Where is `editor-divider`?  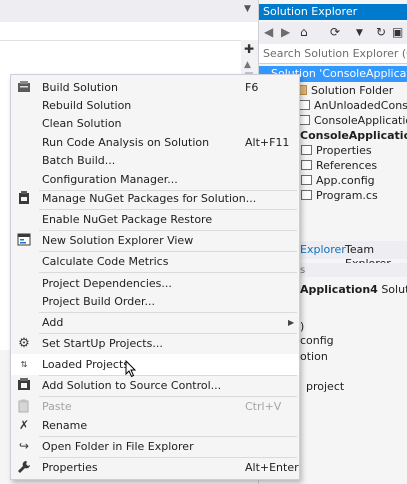 editor-divider is located at coordinates (129, 40).